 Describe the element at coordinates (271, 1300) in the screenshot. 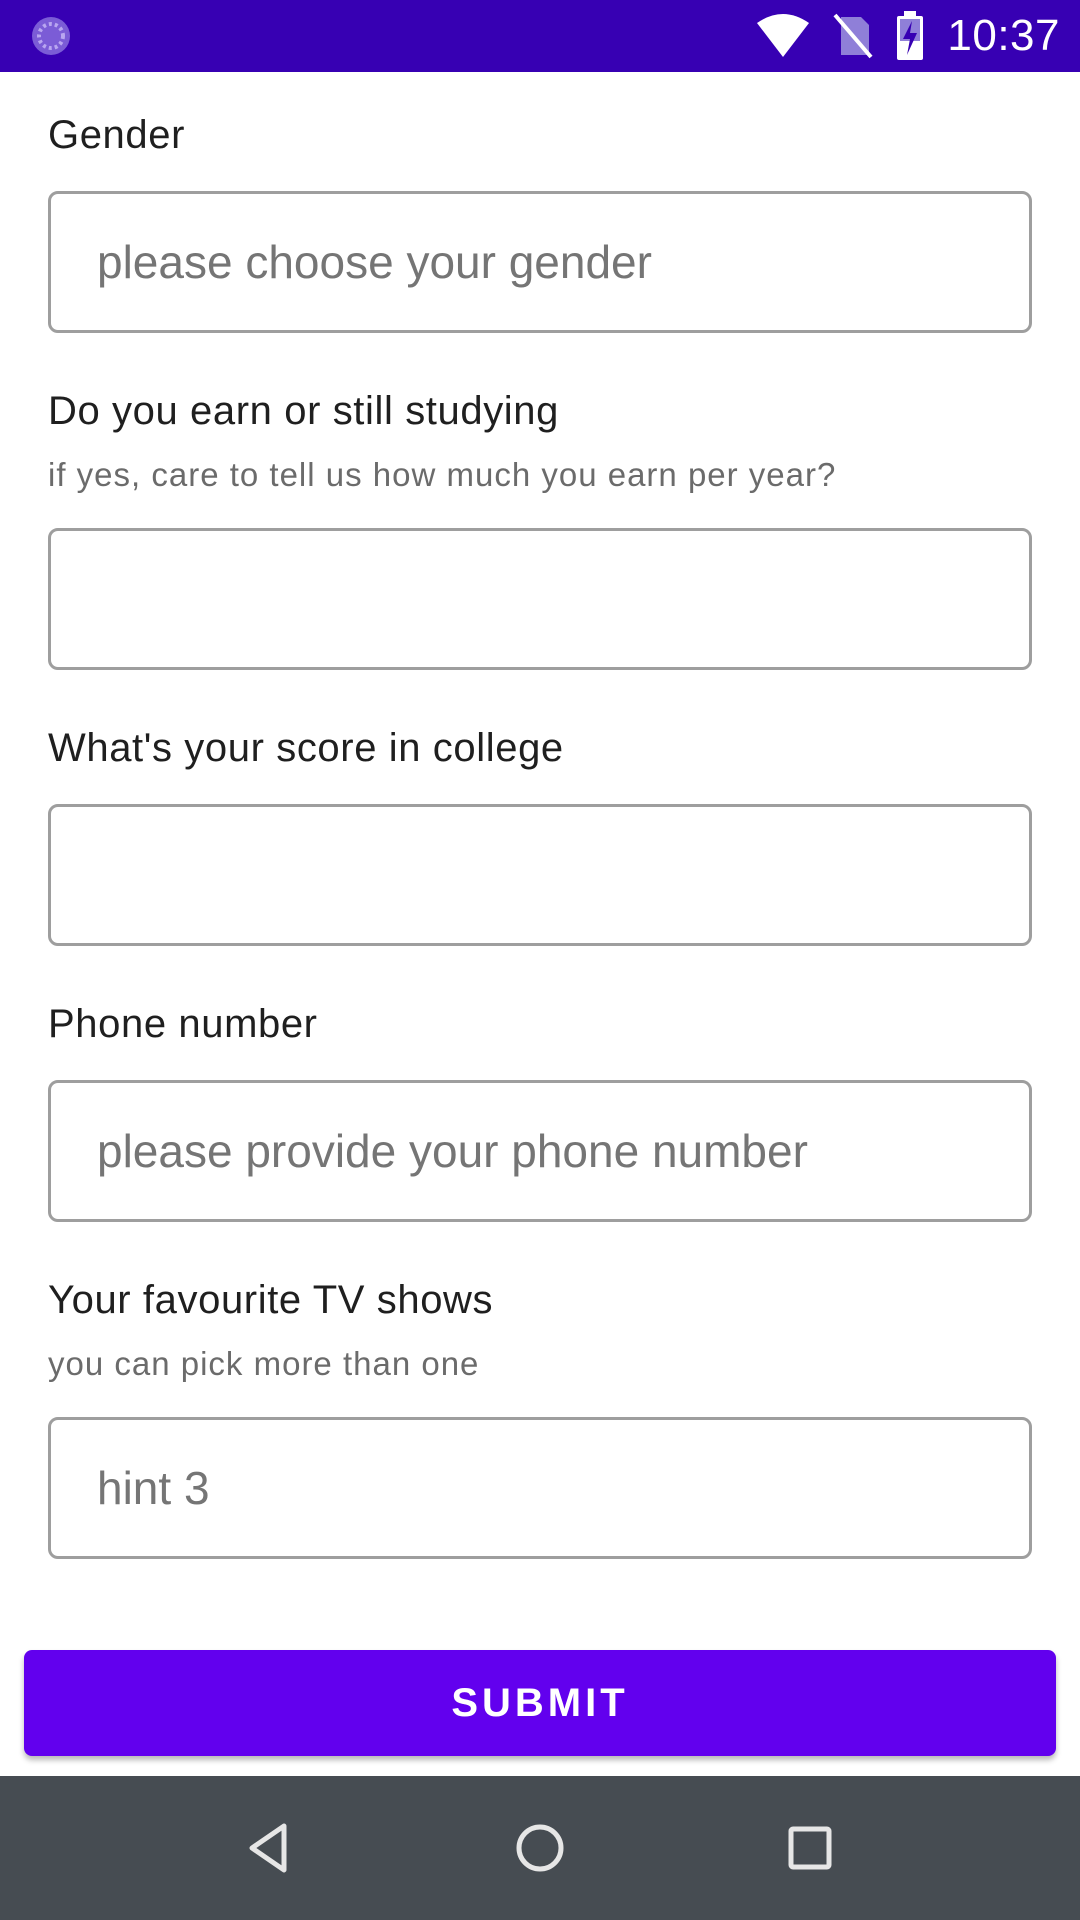

I see `tv-shows-label: Your favourite TV shows` at that location.